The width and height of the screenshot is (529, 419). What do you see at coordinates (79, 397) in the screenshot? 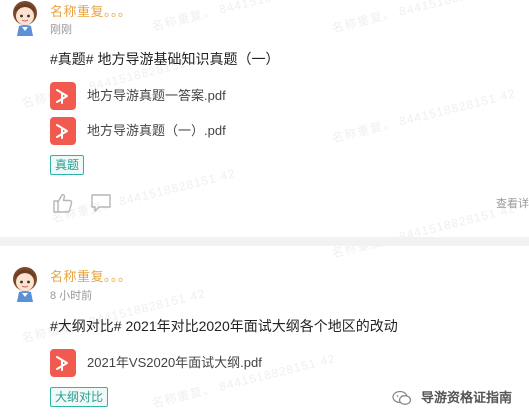
I see `topic-tag: 大纲对比` at bounding box center [79, 397].